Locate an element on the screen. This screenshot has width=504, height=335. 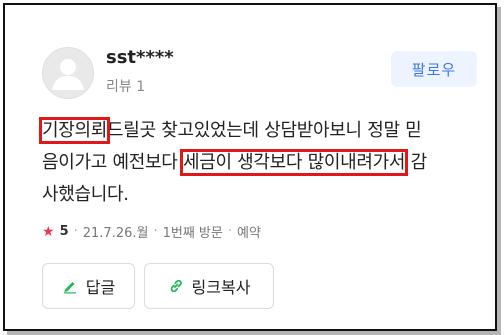
star-icon: ★ is located at coordinates (48, 231).